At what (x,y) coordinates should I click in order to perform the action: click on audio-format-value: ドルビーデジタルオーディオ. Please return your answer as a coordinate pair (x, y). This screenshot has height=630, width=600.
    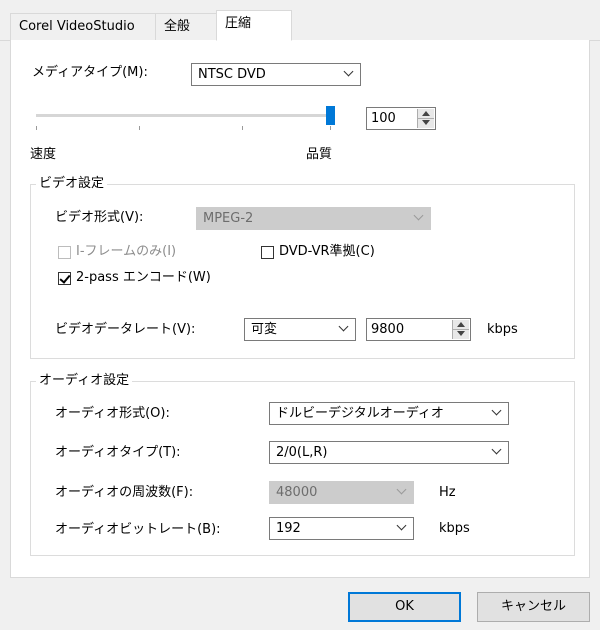
    Looking at the image, I should click on (360, 413).